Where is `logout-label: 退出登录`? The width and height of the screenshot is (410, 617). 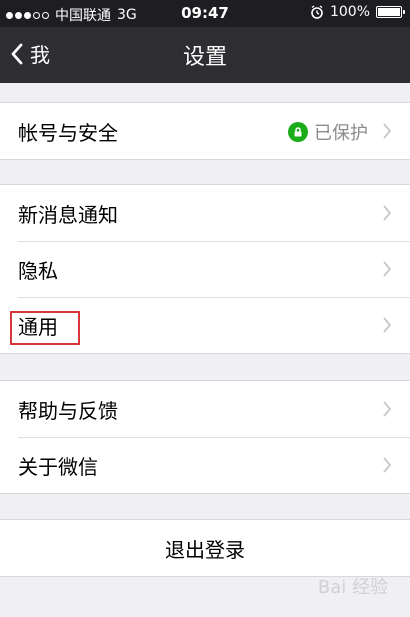 logout-label: 退出登录 is located at coordinates (205, 549).